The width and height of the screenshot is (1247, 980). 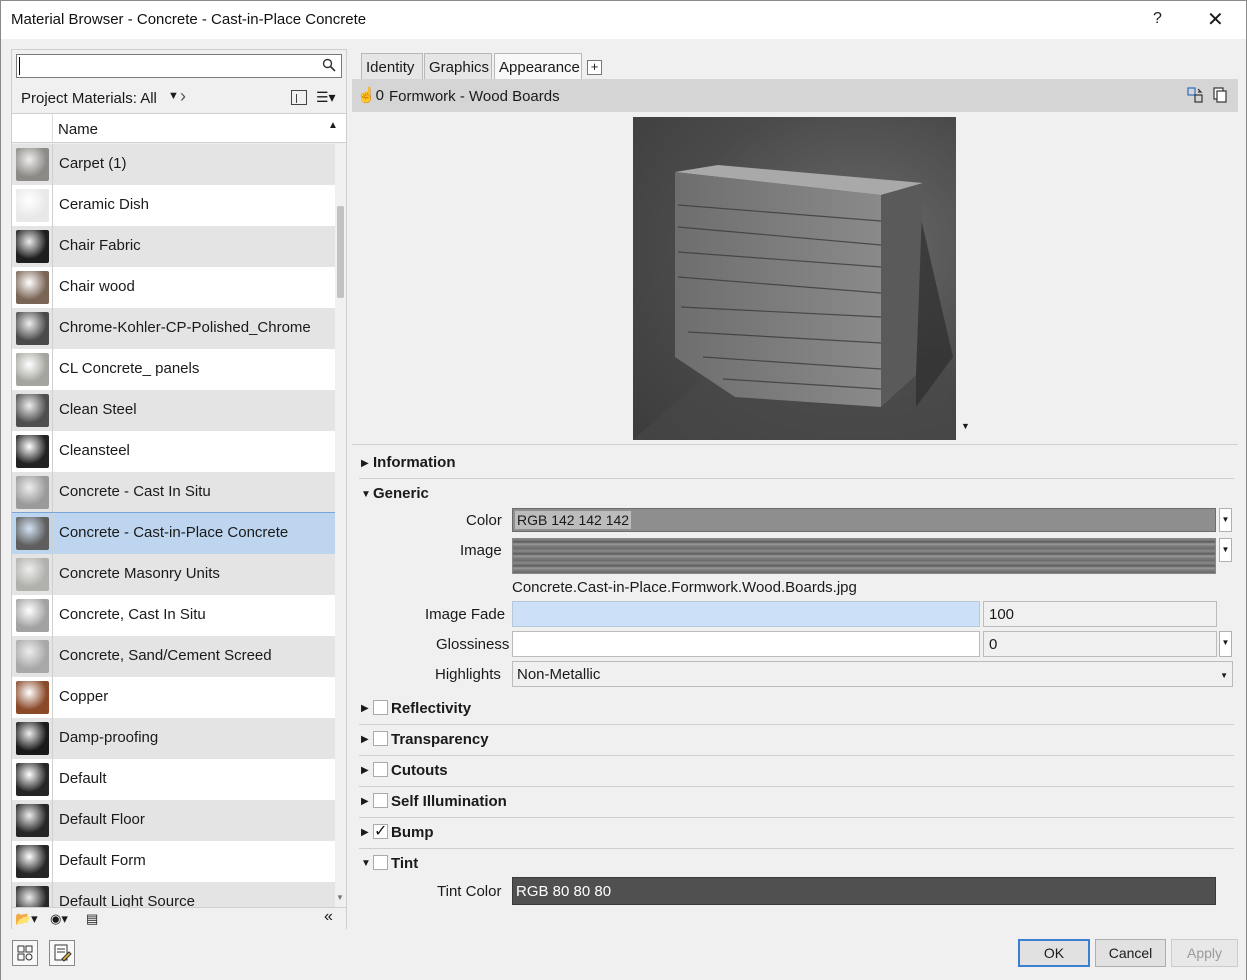 I want to click on image-fade-slider, so click(x=746, y=614).